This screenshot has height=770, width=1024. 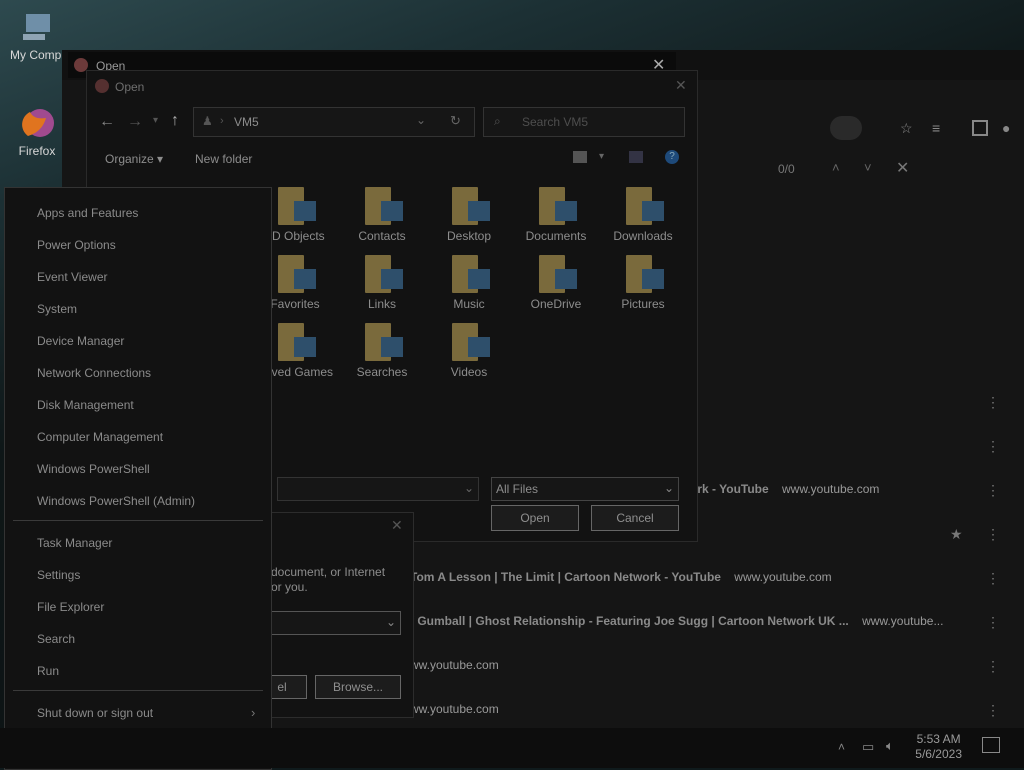 I want to click on menu-item: System, so click(x=57, y=309).